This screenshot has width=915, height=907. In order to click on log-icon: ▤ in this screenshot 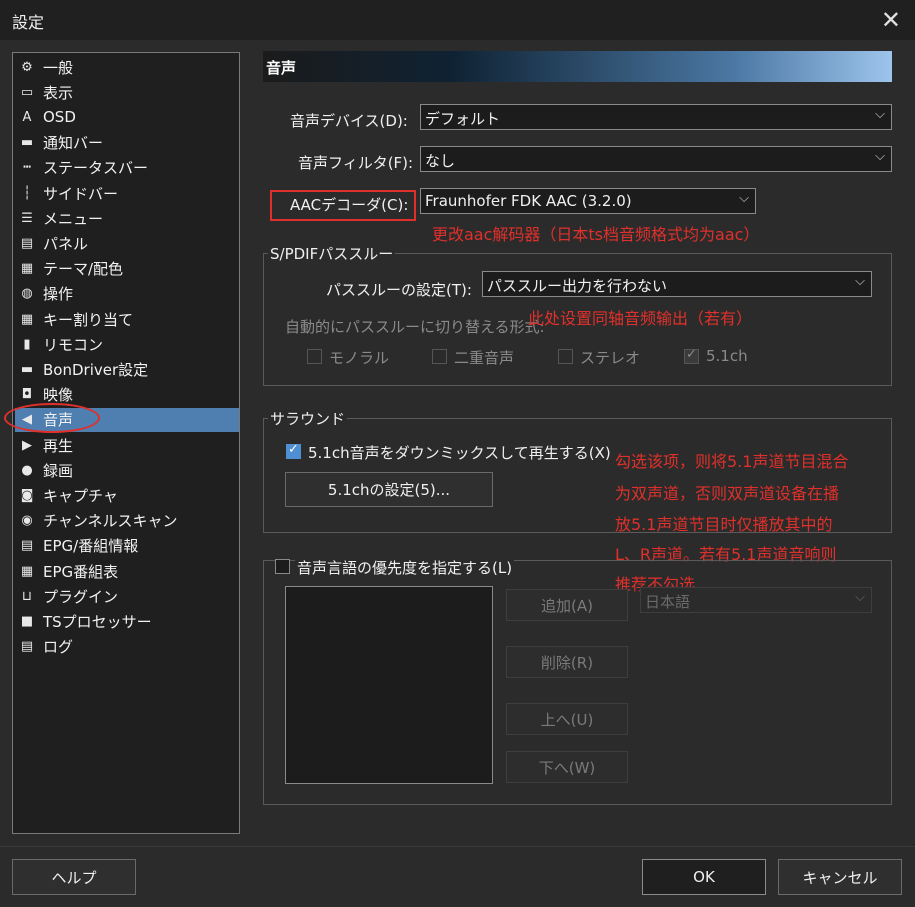, I will do `click(27, 647)`.